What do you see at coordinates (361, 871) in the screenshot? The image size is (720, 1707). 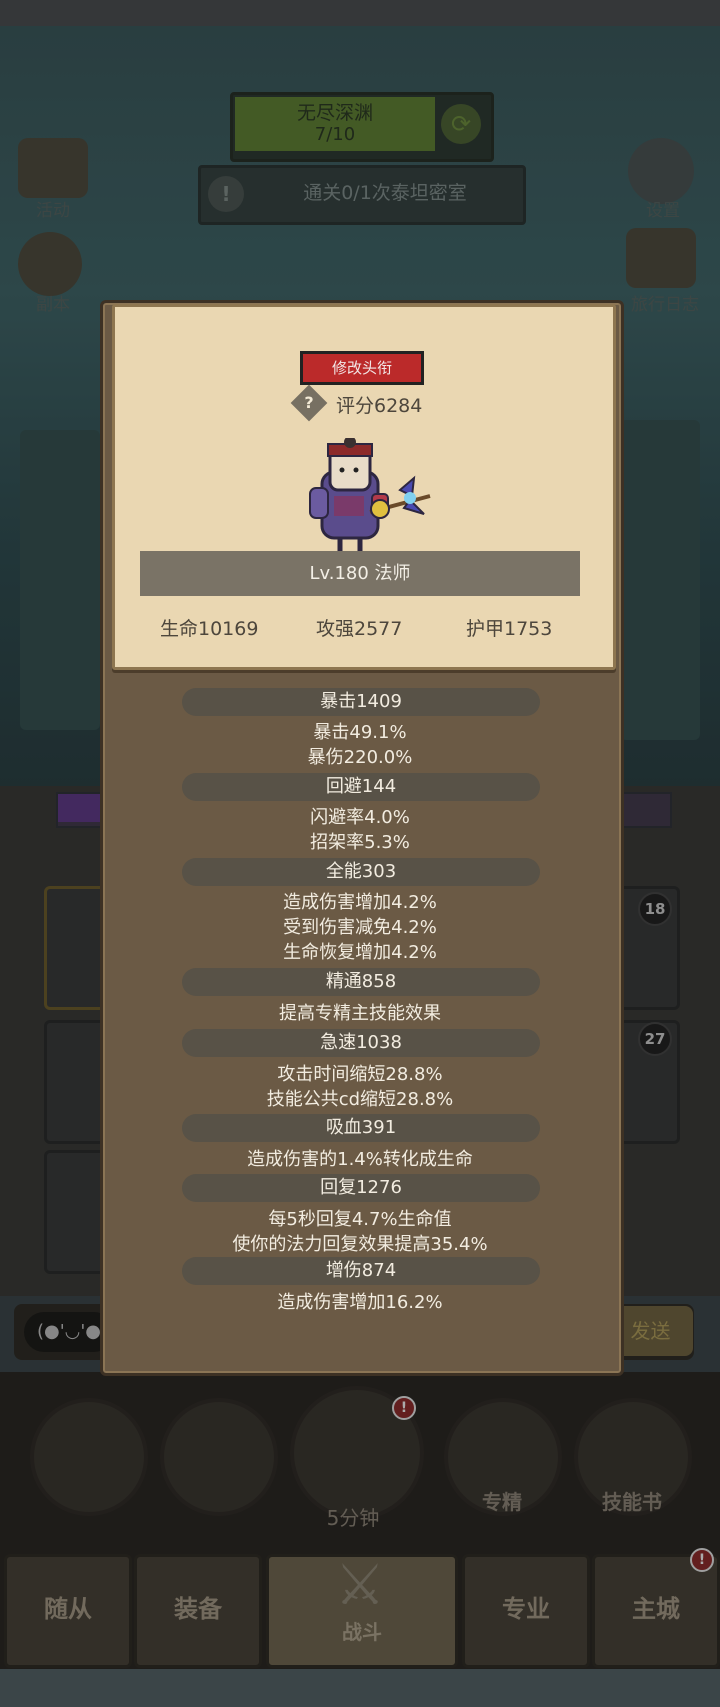 I see `stat-header-versatility: 全能303` at bounding box center [361, 871].